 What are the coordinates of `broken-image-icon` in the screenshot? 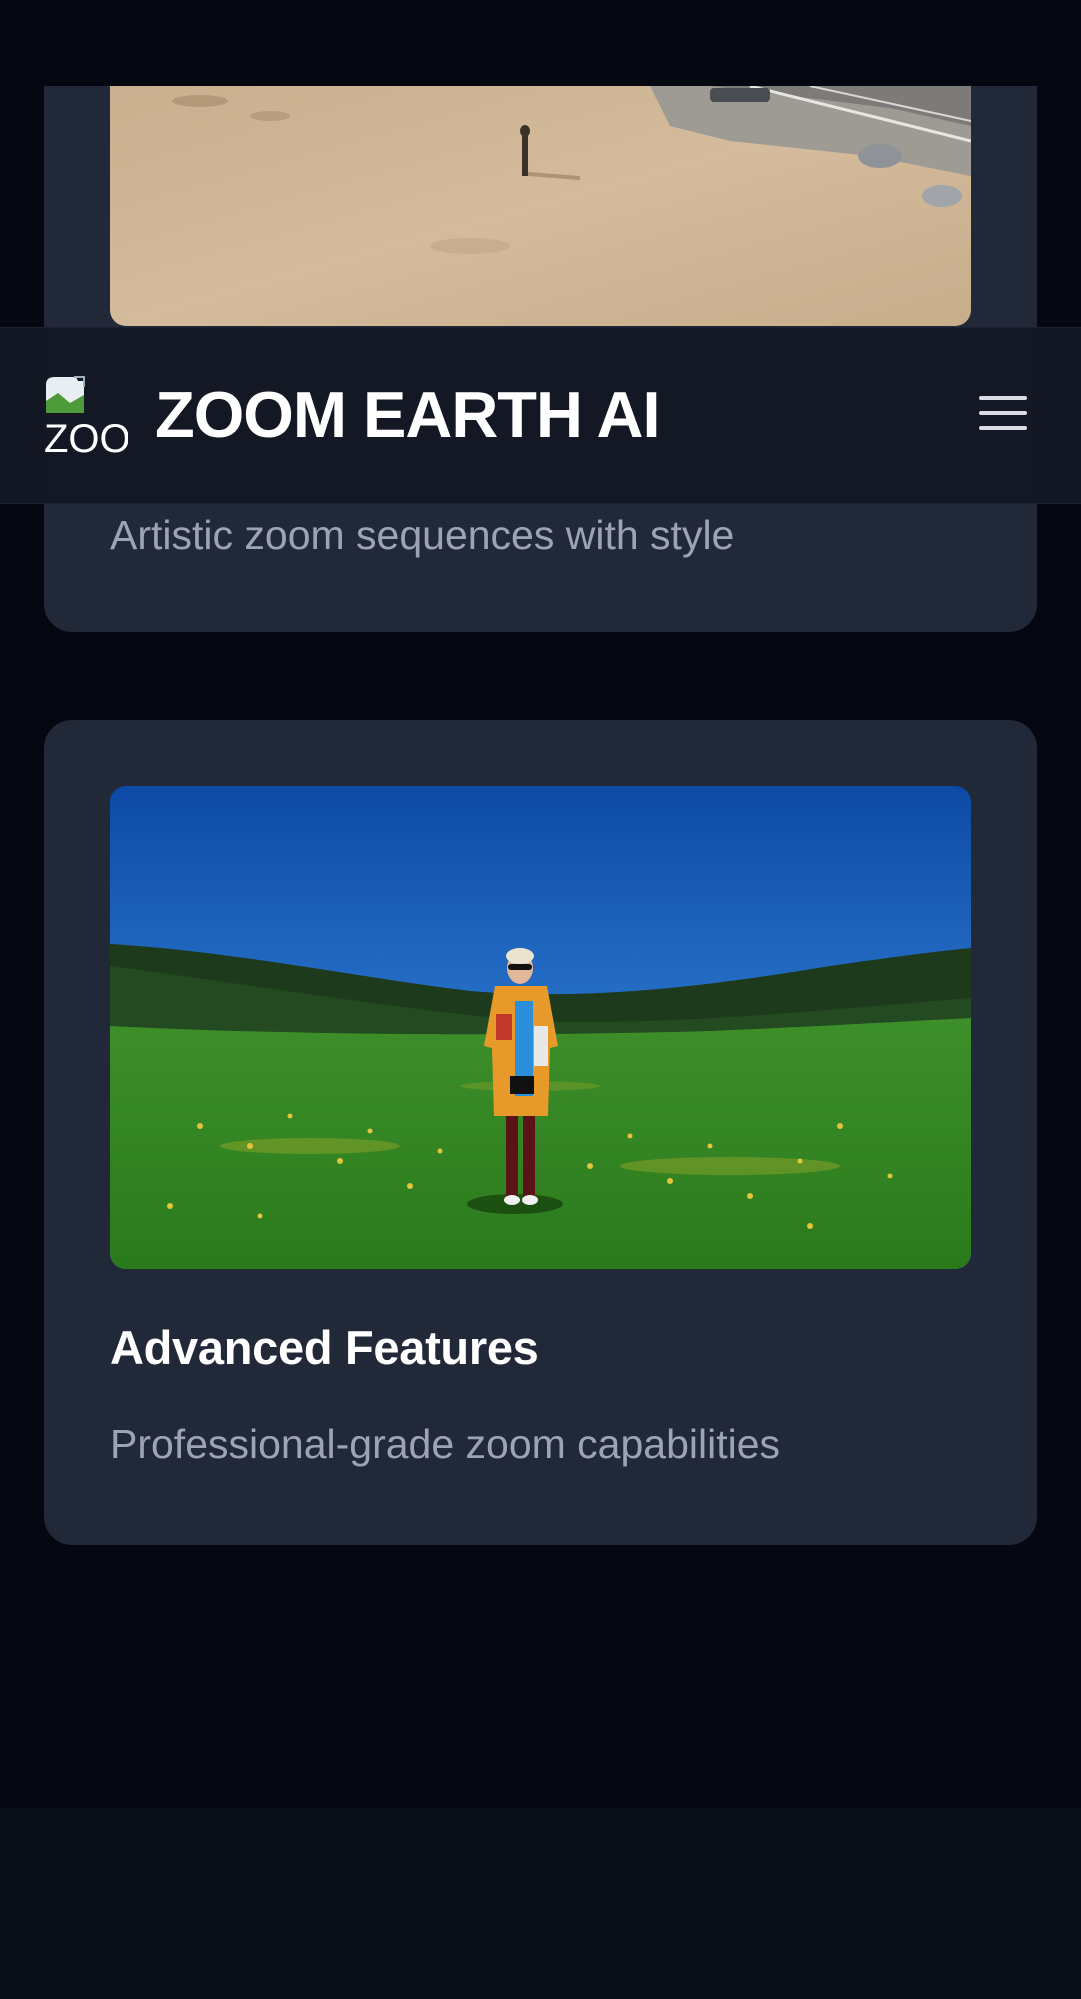 It's located at (65, 394).